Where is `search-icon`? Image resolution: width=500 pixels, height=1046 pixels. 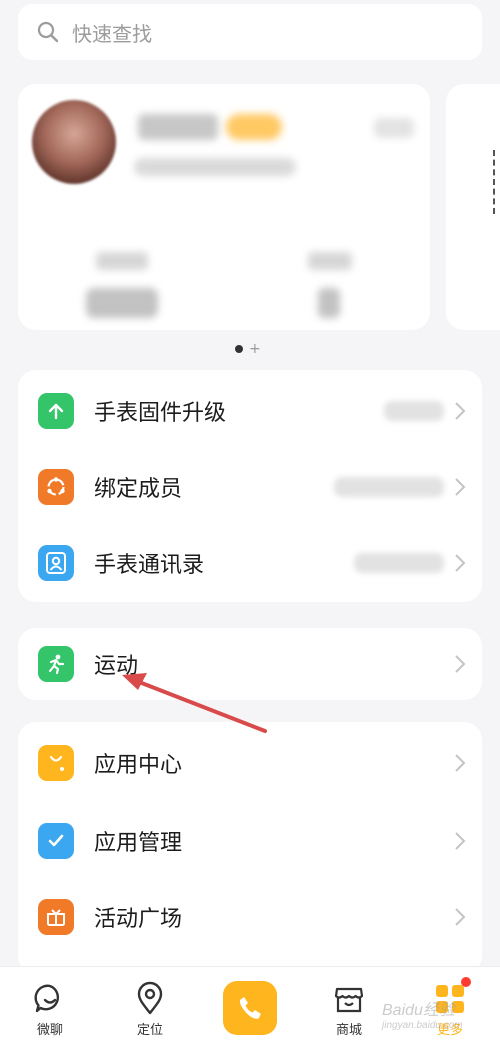 search-icon is located at coordinates (48, 32).